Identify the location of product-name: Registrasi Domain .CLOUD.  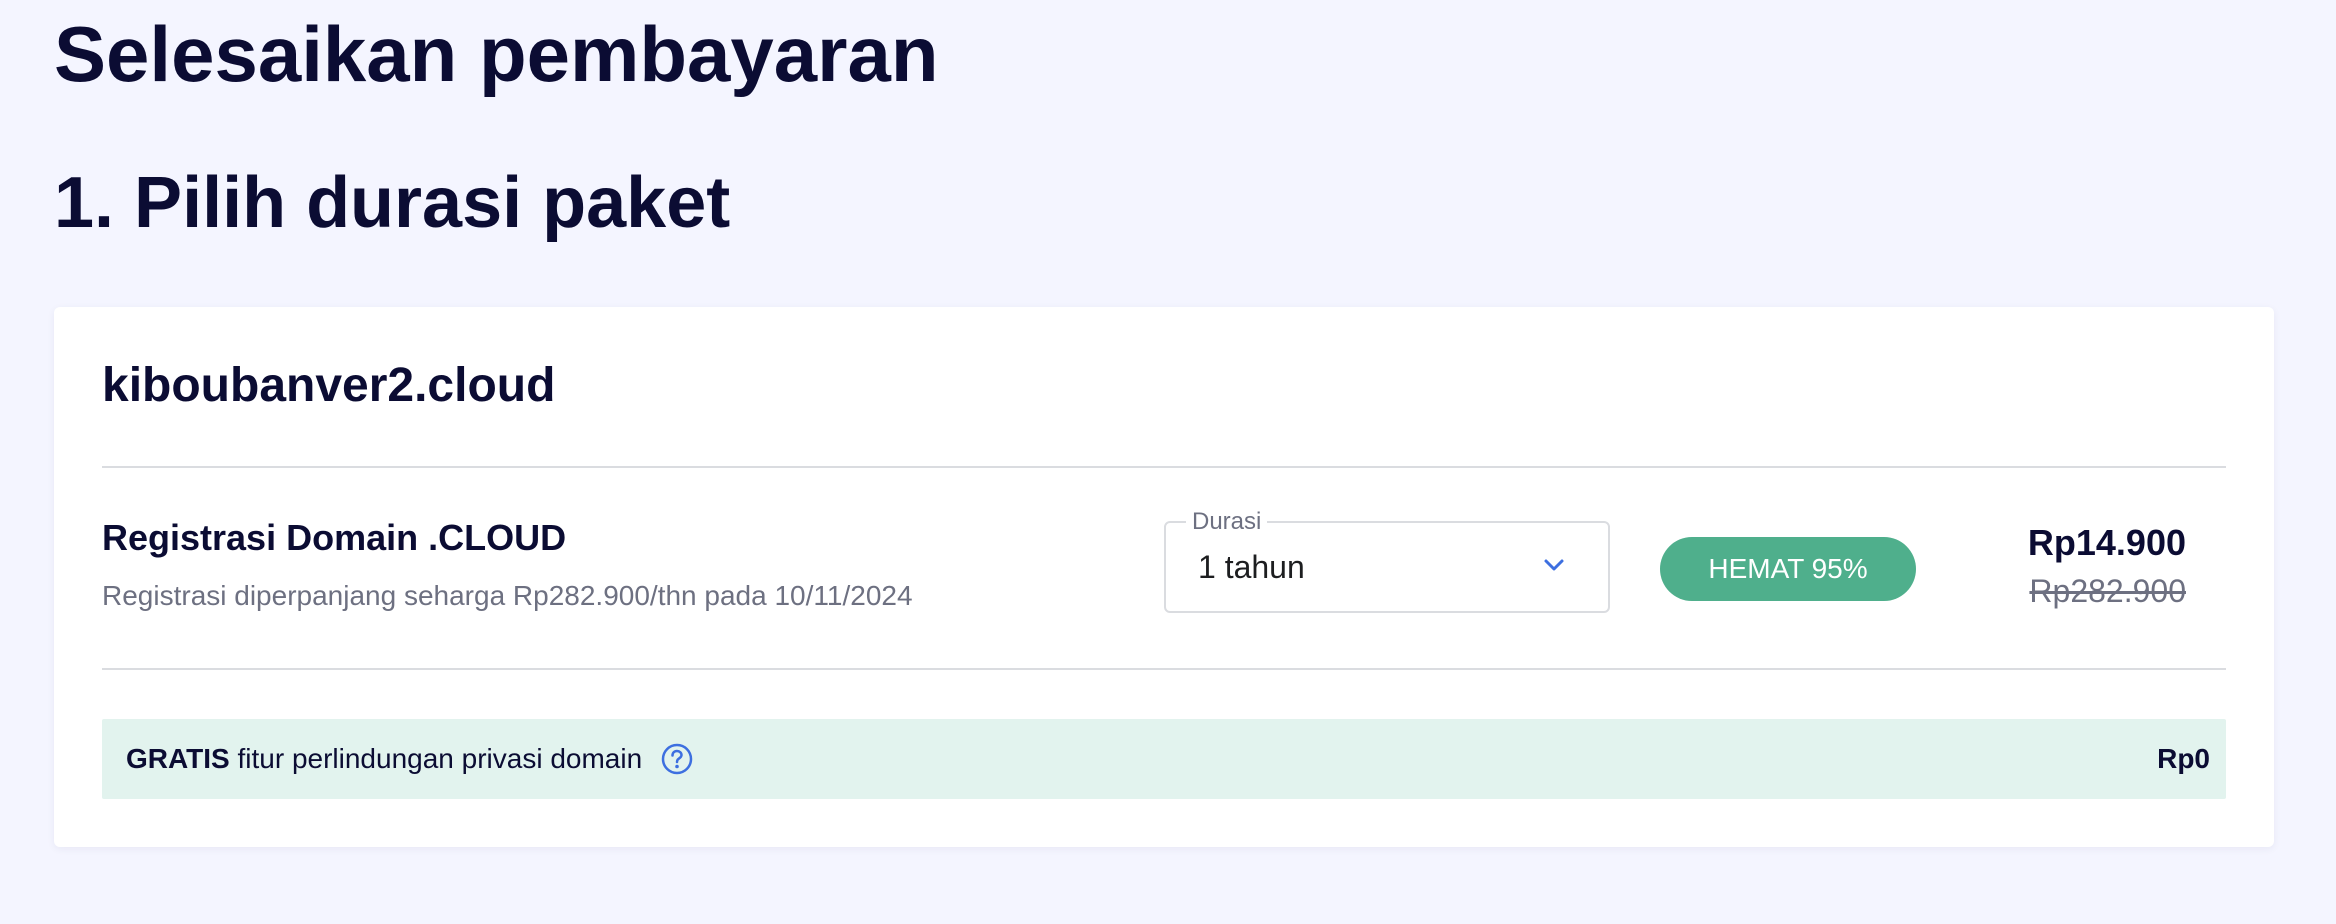
(334, 537).